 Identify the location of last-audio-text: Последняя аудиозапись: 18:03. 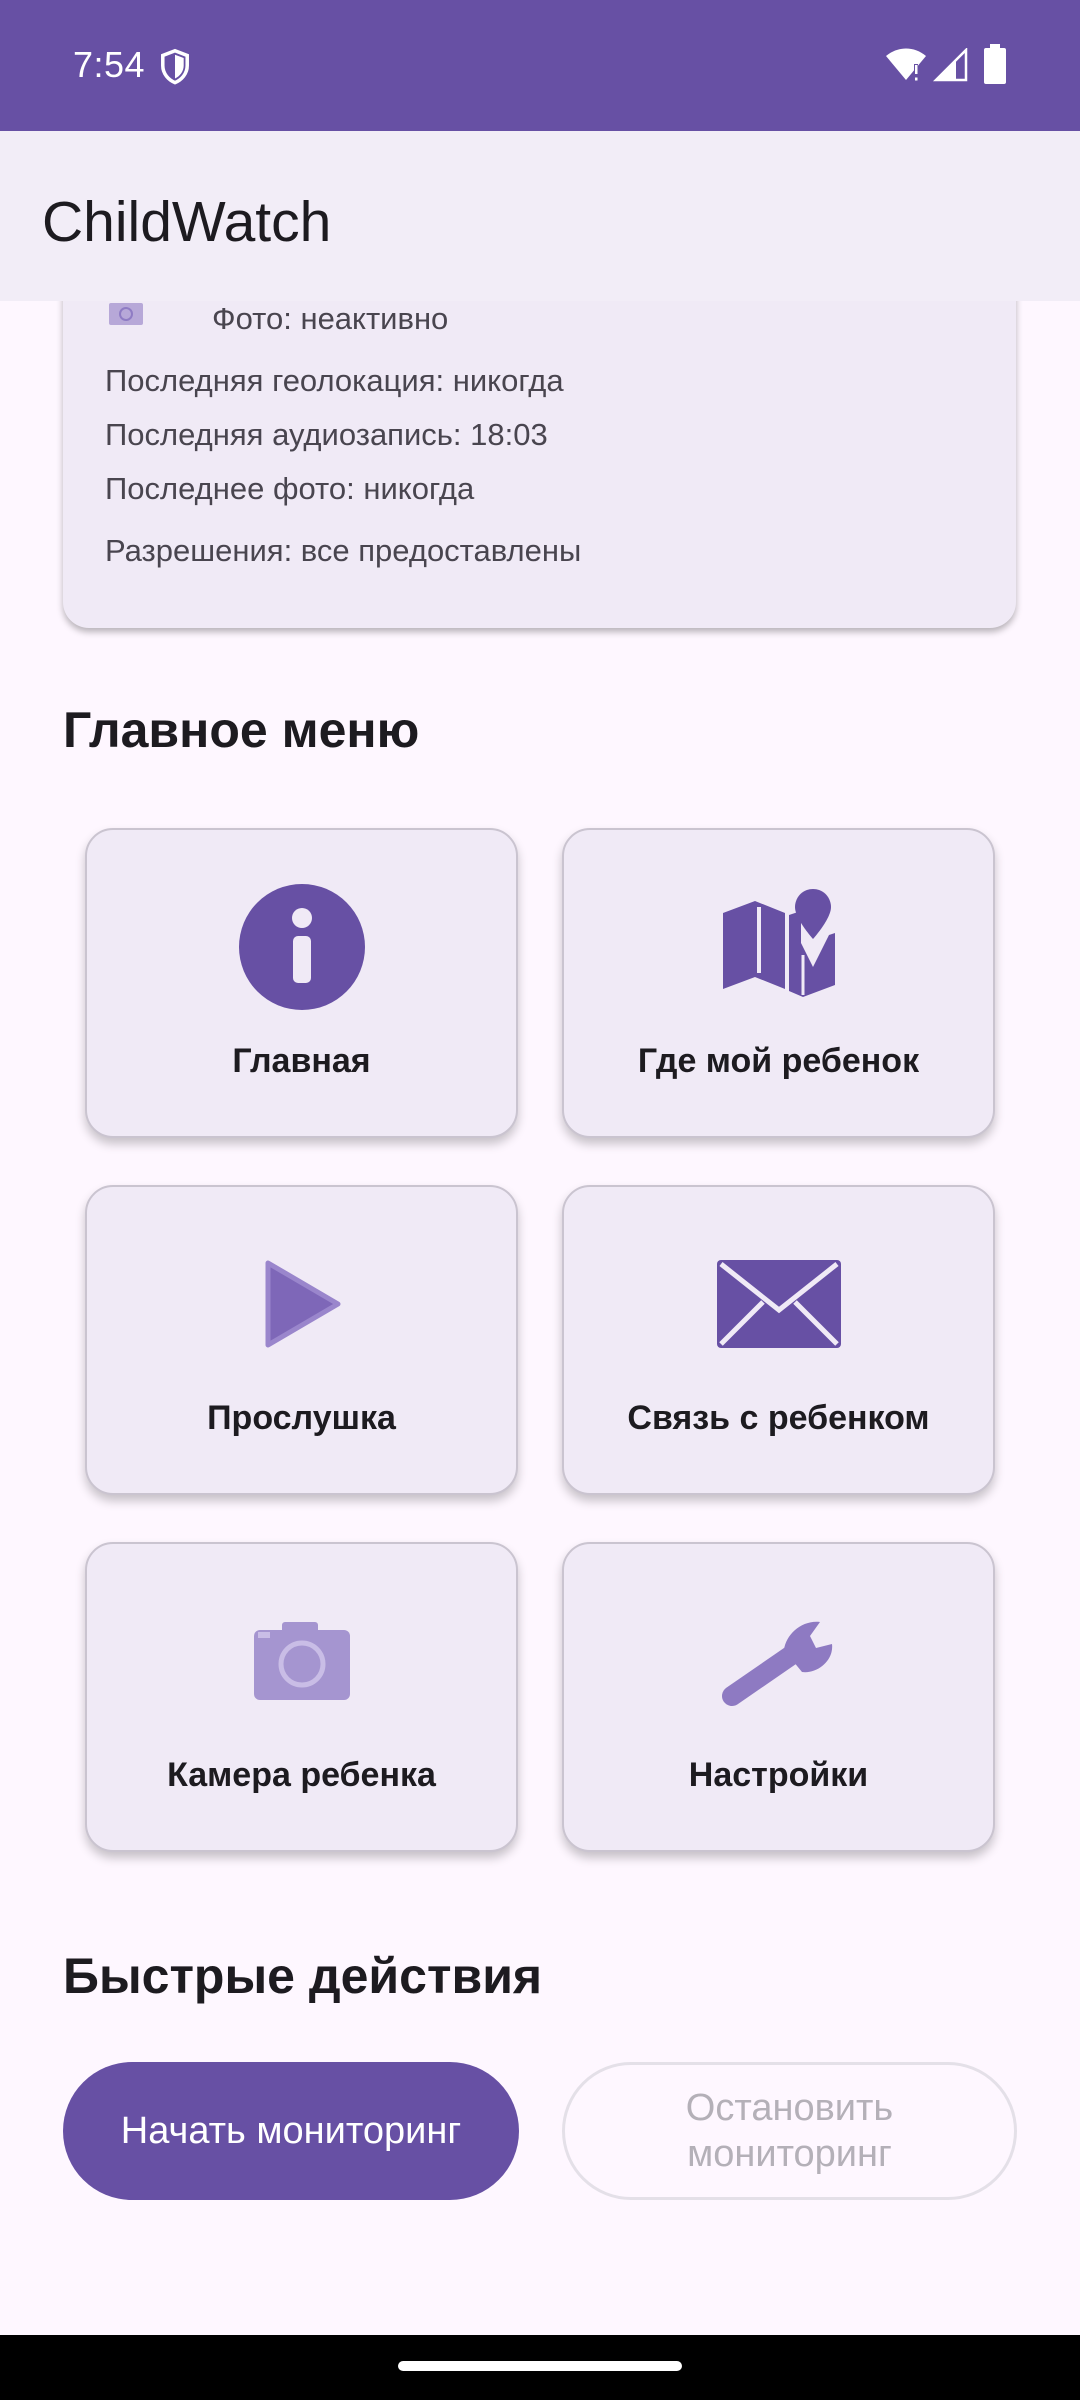
(326, 434).